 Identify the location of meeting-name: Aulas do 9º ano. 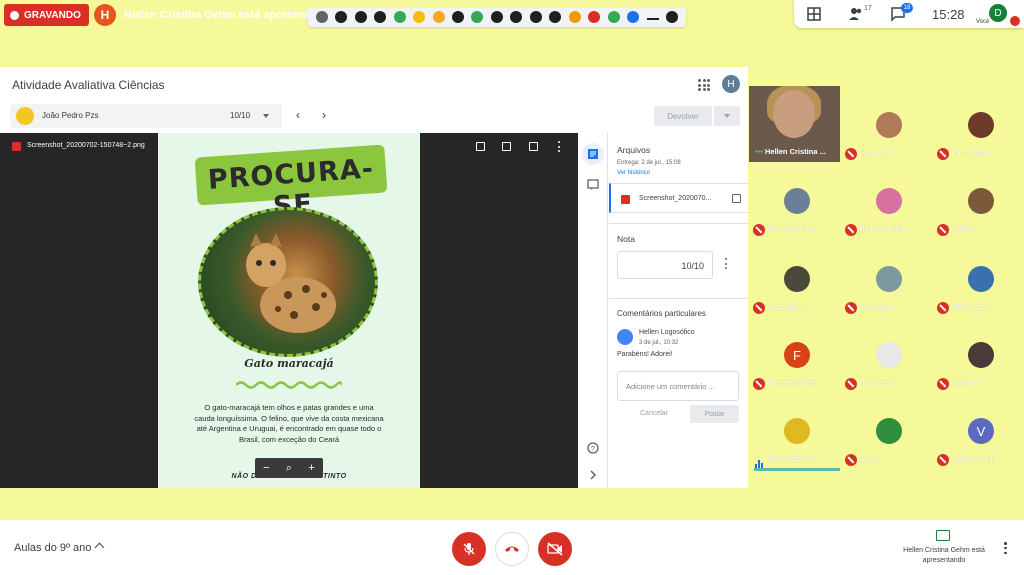
(52, 548).